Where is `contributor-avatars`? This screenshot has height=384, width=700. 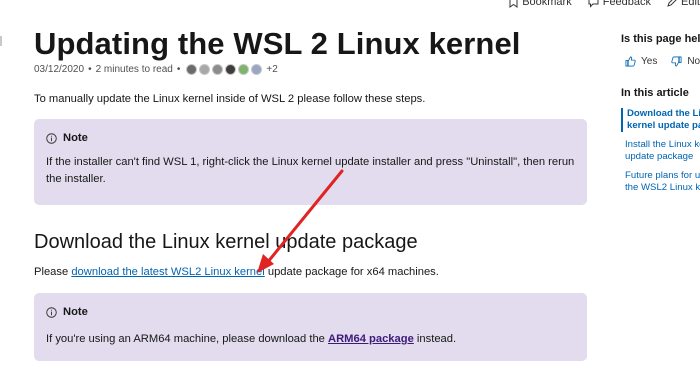 contributor-avatars is located at coordinates (224, 69).